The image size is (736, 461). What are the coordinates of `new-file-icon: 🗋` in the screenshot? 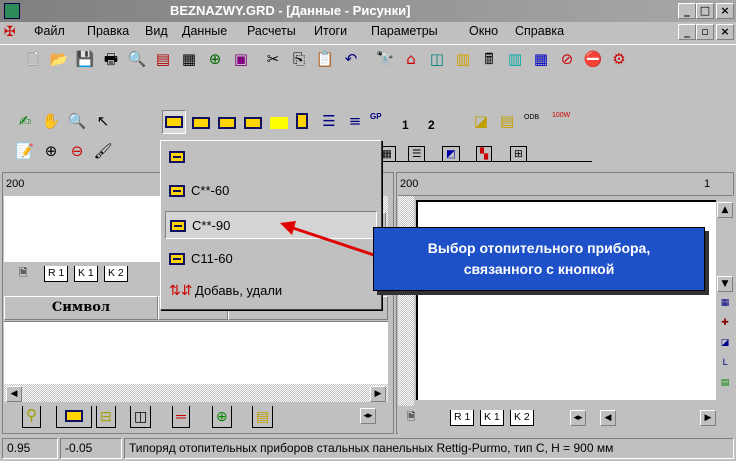 It's located at (33, 59).